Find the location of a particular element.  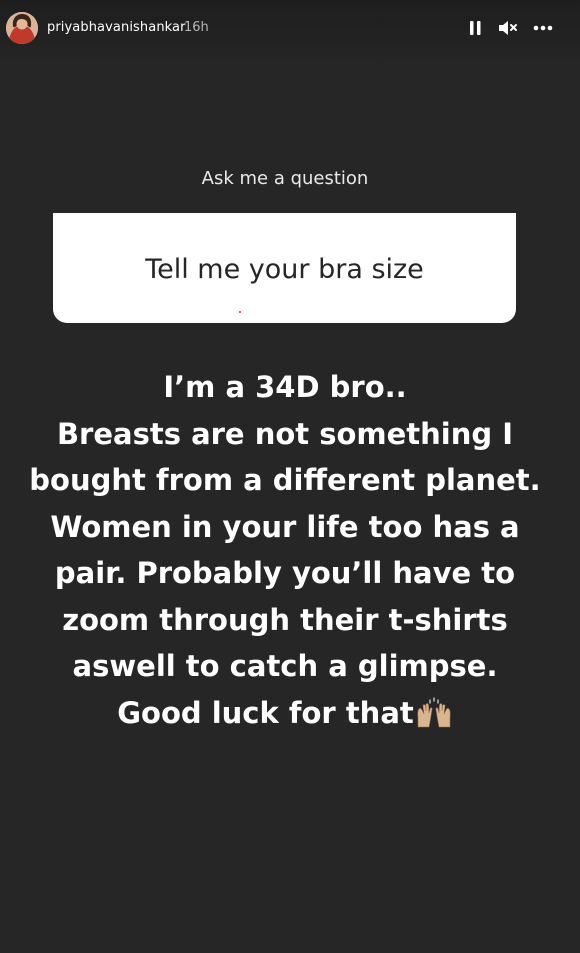

pause-icon is located at coordinates (476, 28).